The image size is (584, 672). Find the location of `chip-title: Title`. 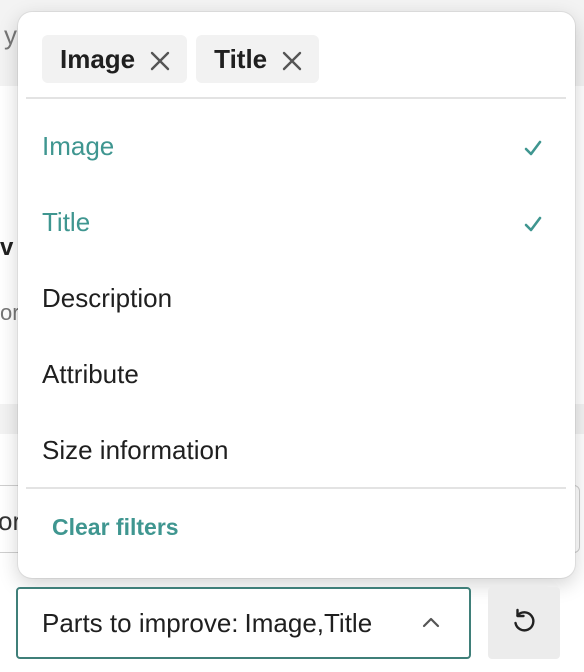

chip-title: Title is located at coordinates (258, 59).